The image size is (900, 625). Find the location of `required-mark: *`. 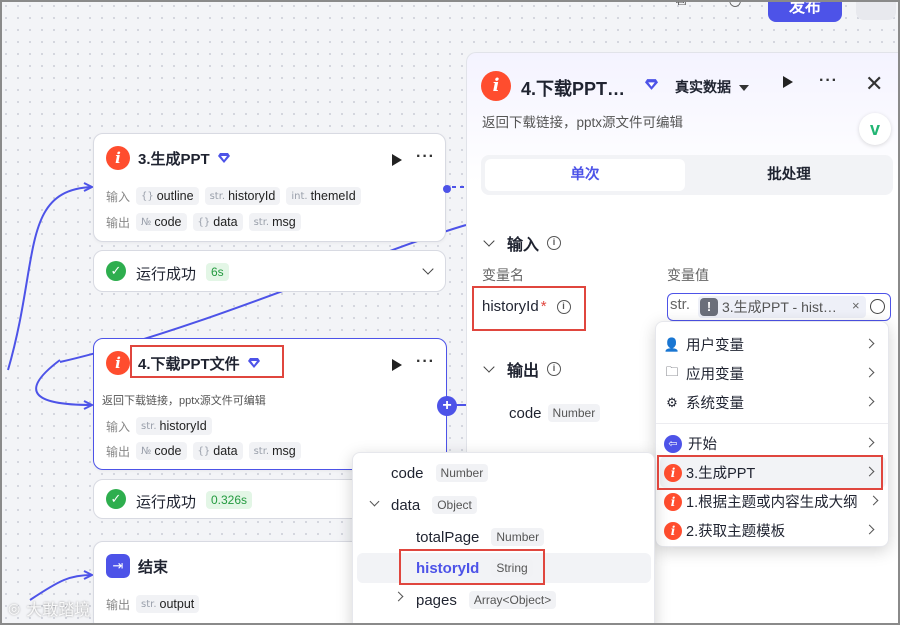

required-mark: * is located at coordinates (543, 306).